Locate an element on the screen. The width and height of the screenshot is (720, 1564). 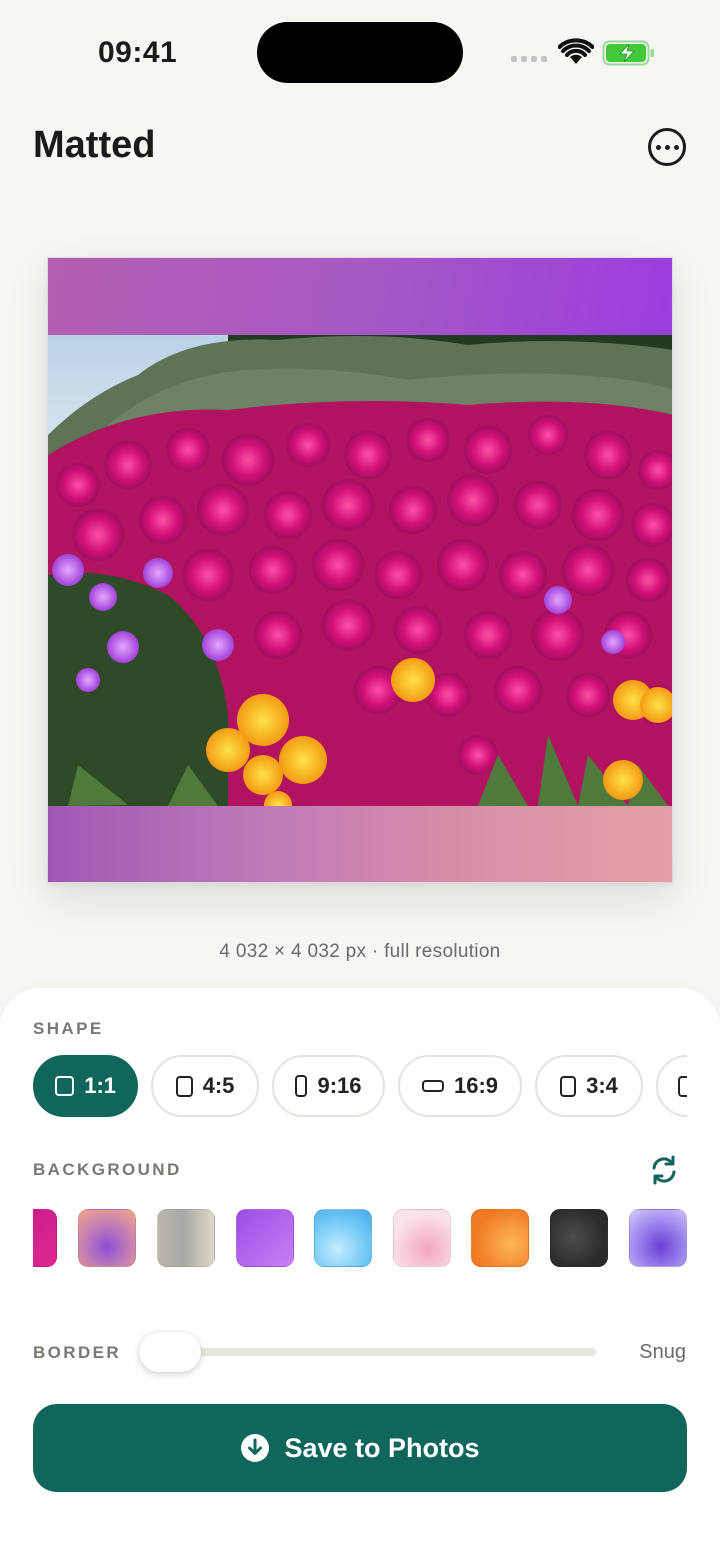
background-swatches is located at coordinates (360, 1239).